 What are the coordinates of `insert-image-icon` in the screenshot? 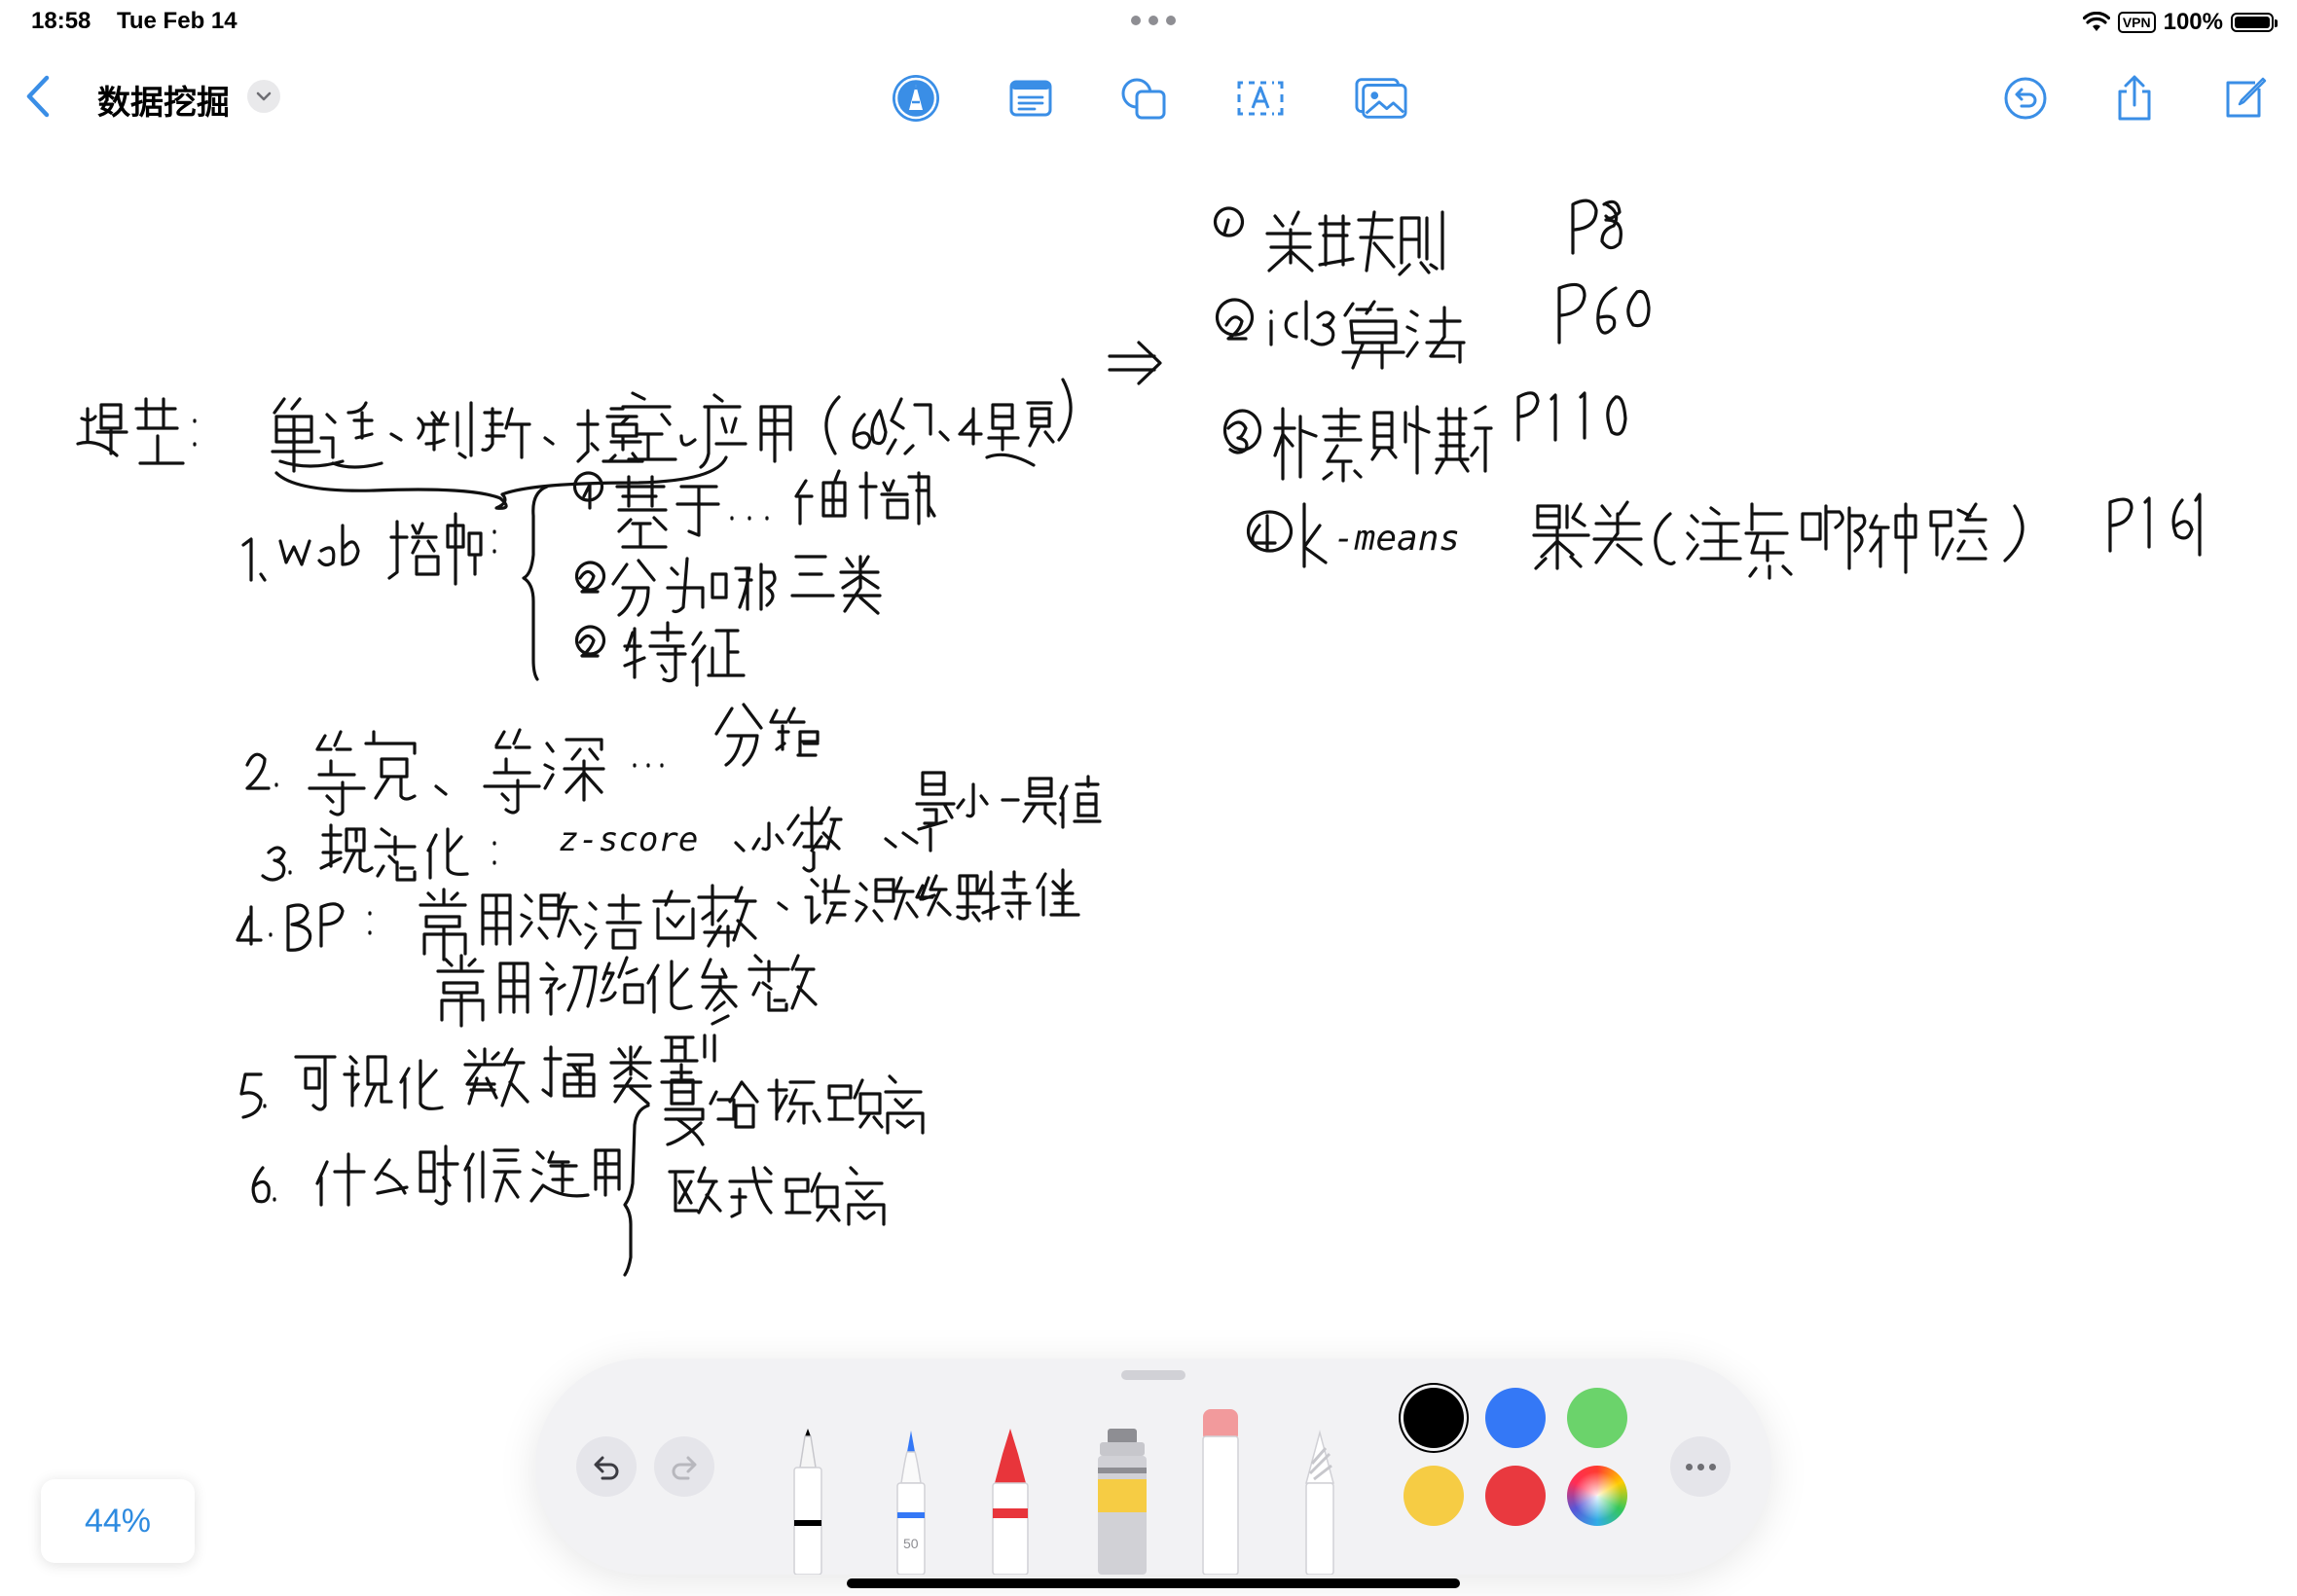 It's located at (1381, 98).